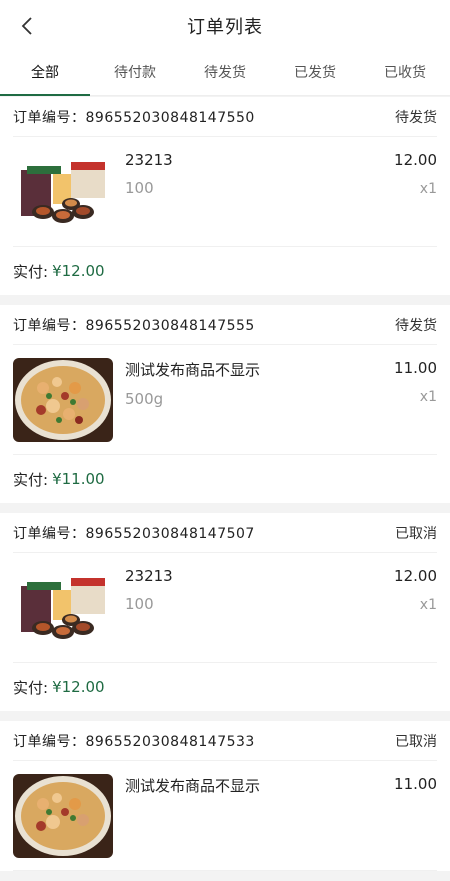 The image size is (450, 881). Describe the element at coordinates (405, 73) in the screenshot. I see `tab-received: 已收货` at that location.